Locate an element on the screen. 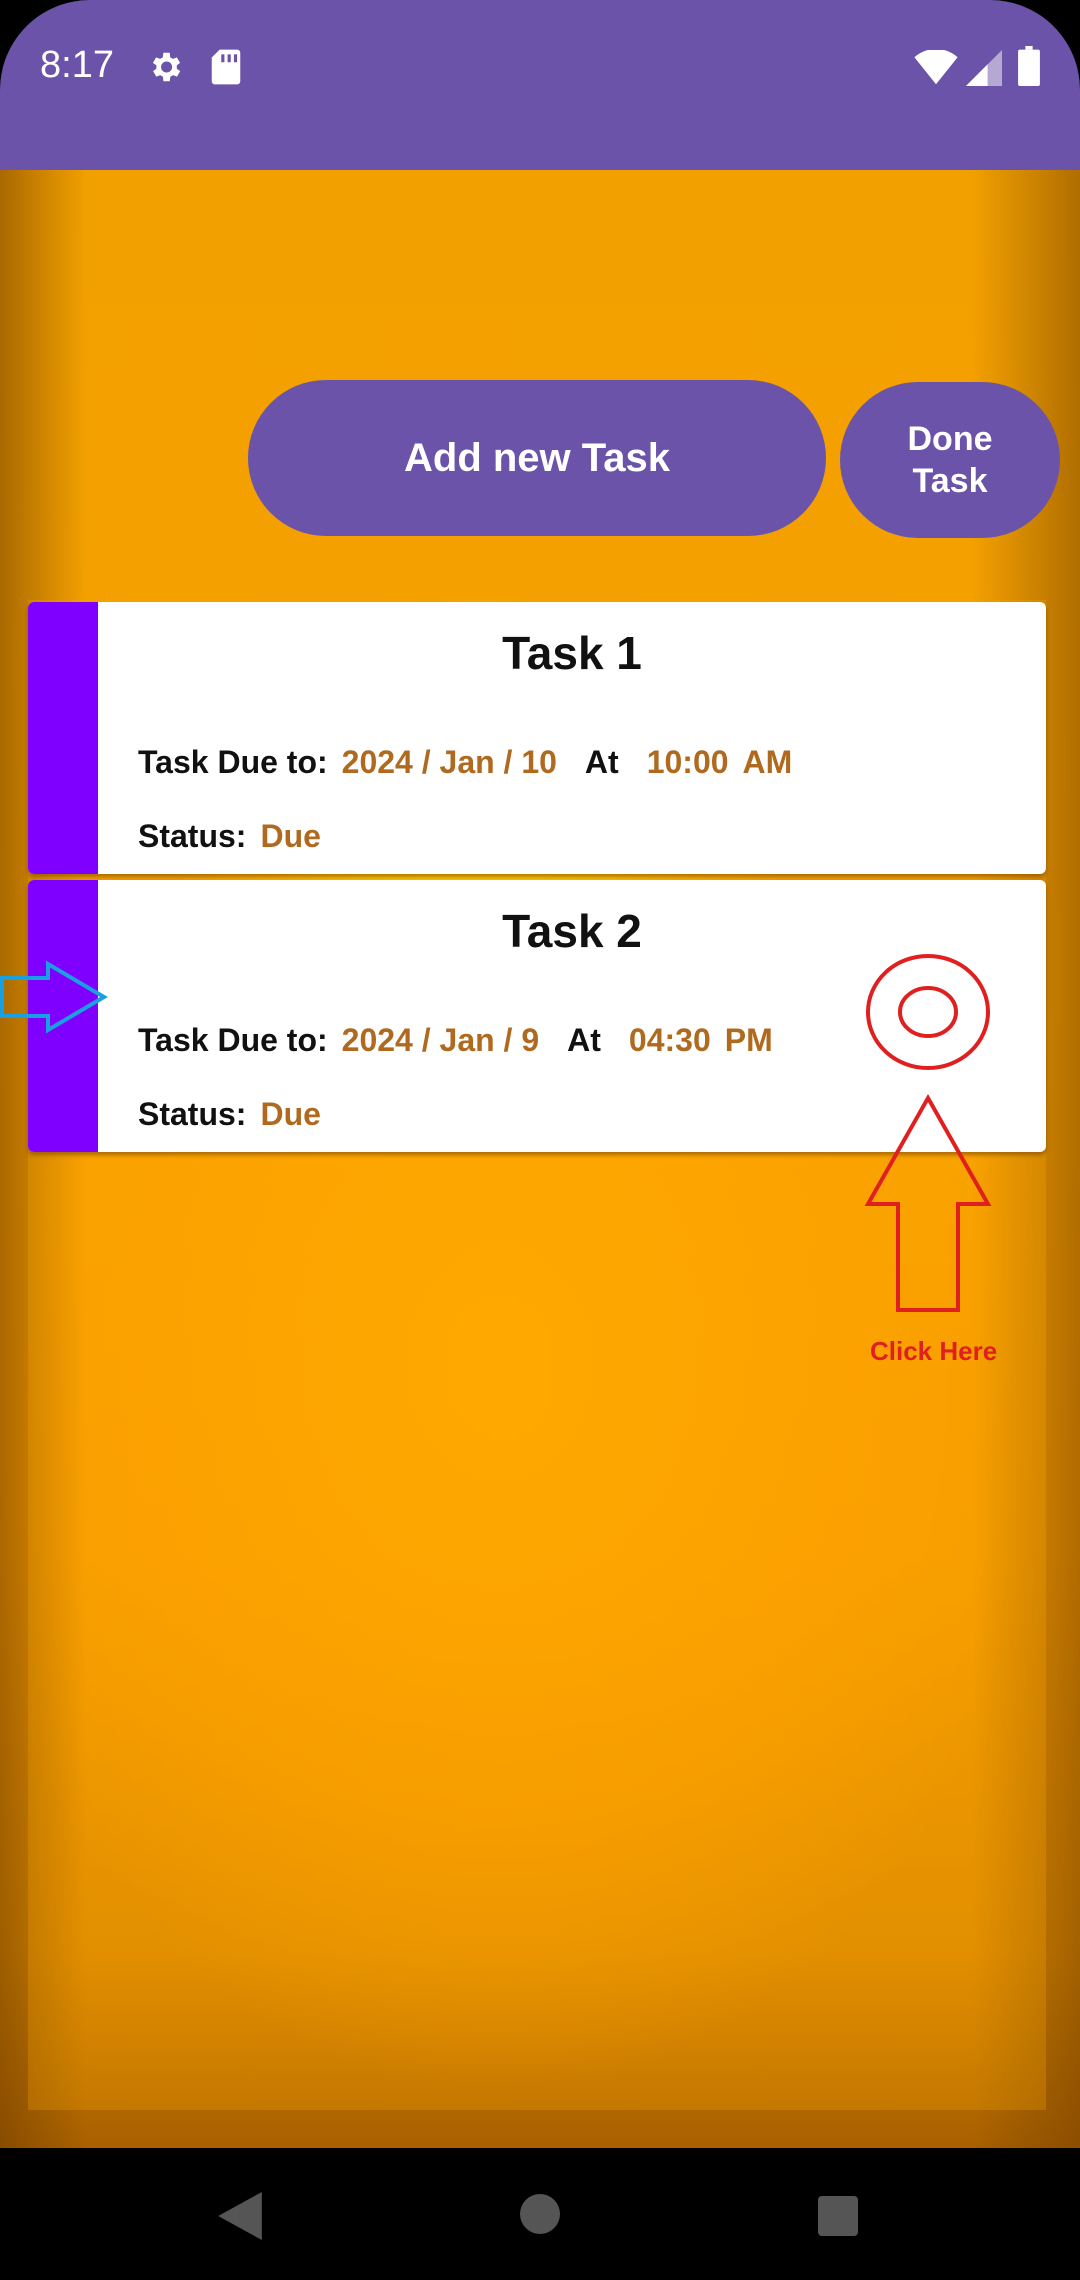 The image size is (1080, 2280). status-time: 8:17 is located at coordinates (77, 65).